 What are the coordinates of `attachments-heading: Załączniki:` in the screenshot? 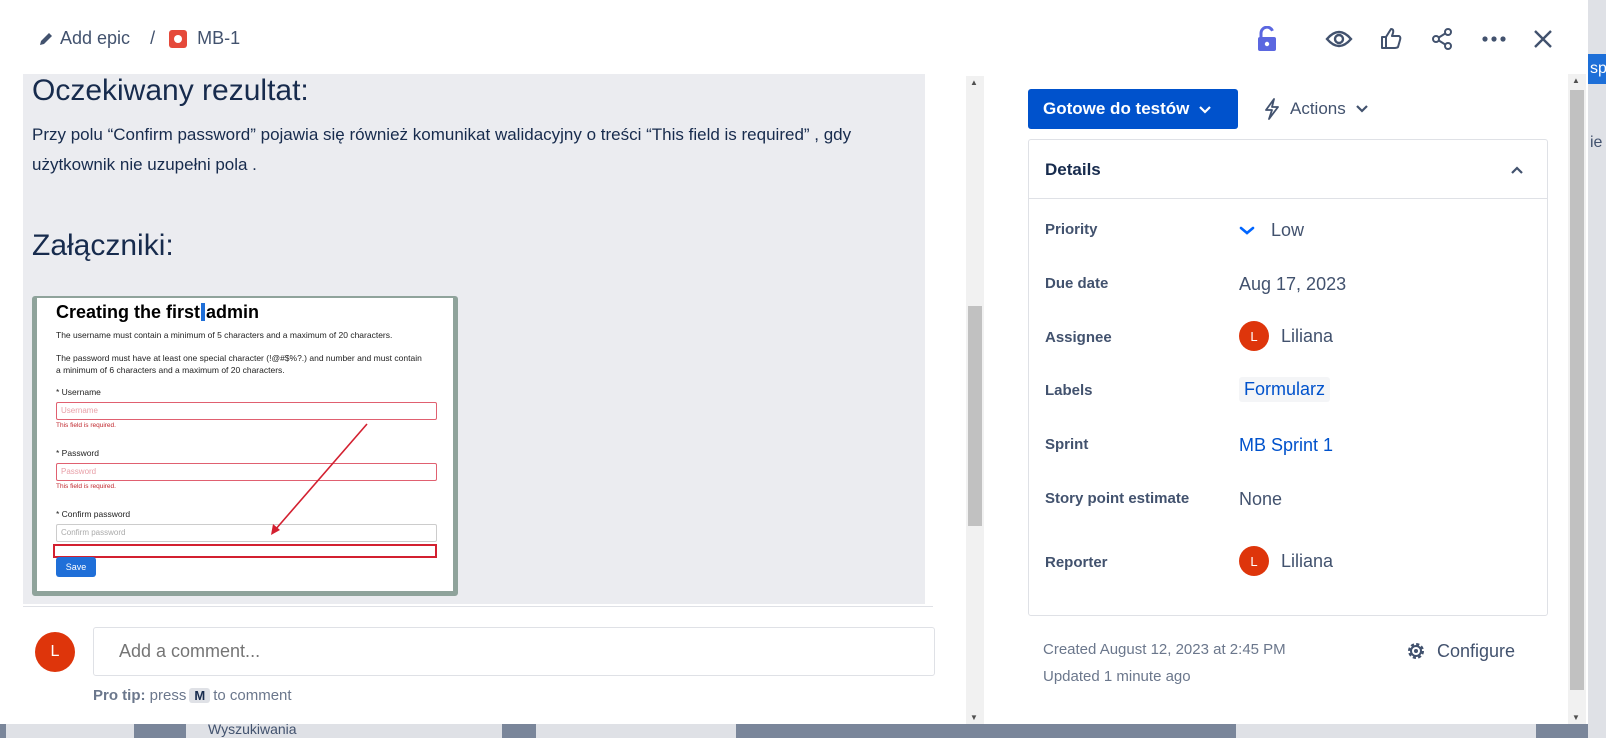 It's located at (103, 245).